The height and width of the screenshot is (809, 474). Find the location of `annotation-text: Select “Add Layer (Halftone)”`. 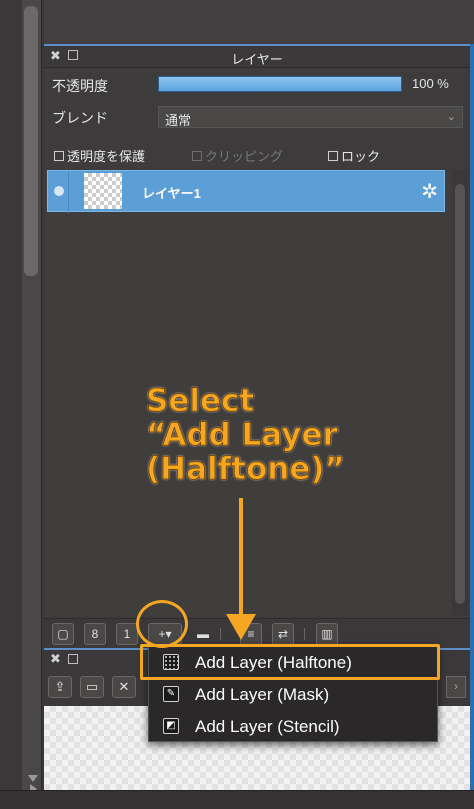

annotation-text: Select “Add Layer (Halftone)” is located at coordinates (261, 435).